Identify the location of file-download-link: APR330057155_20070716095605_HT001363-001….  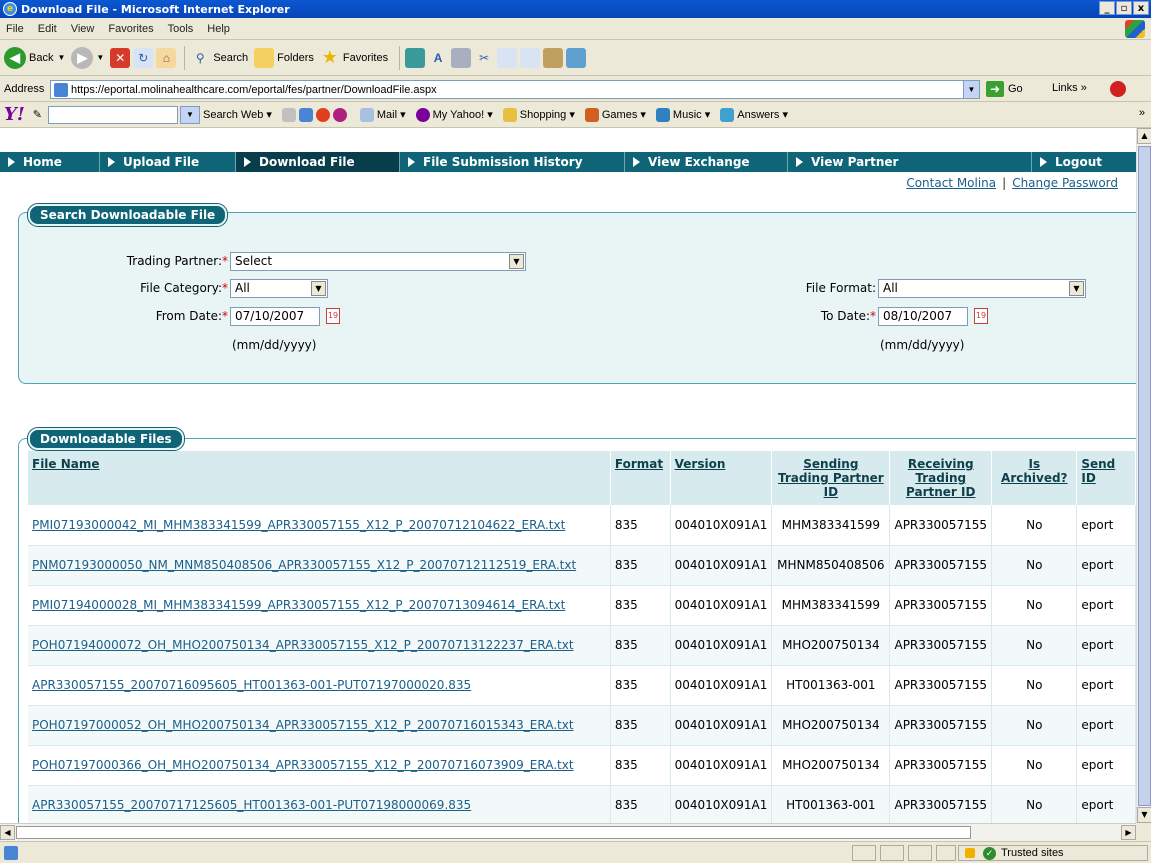
(251, 685).